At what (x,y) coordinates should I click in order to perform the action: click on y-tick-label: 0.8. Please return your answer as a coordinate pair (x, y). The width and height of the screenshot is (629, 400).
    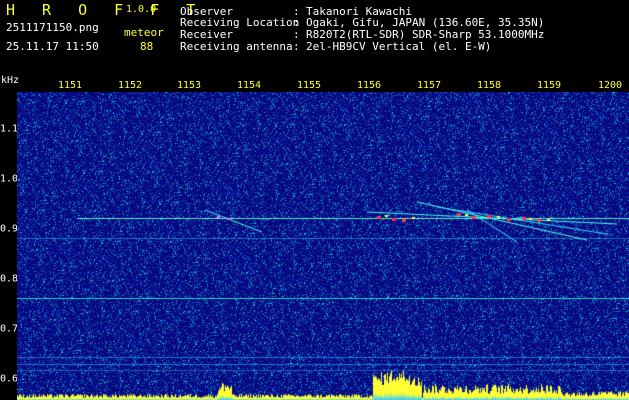
    Looking at the image, I should click on (9, 279).